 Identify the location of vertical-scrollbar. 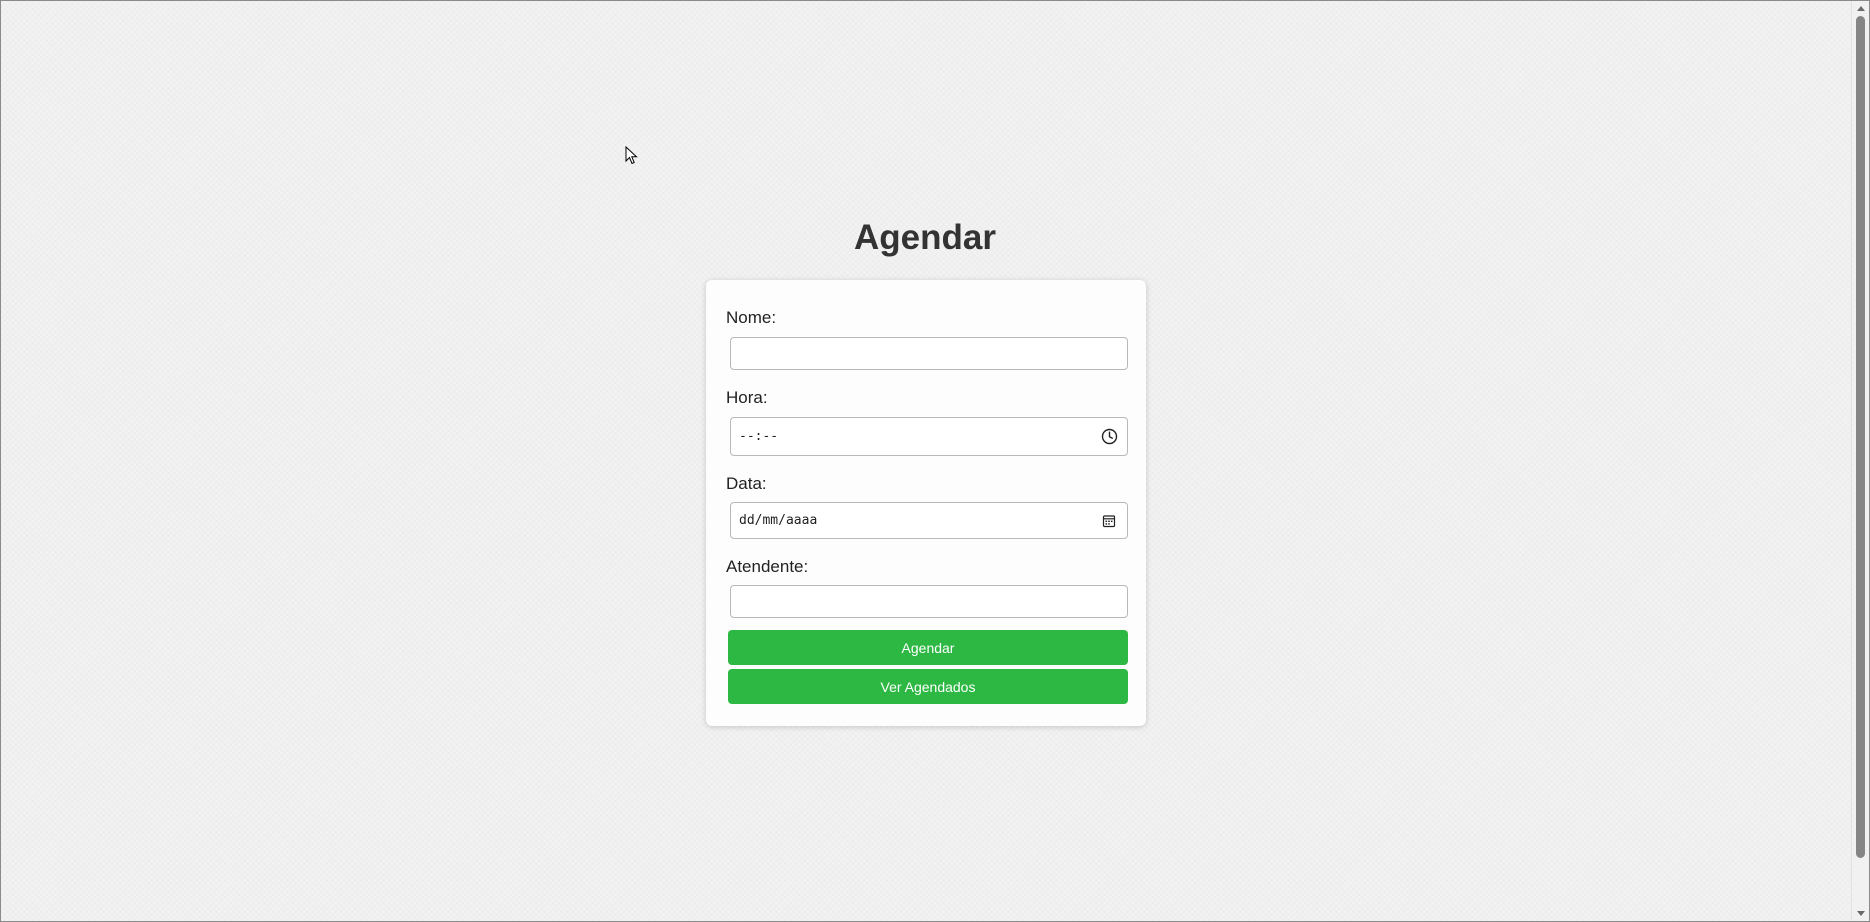
(1860, 461).